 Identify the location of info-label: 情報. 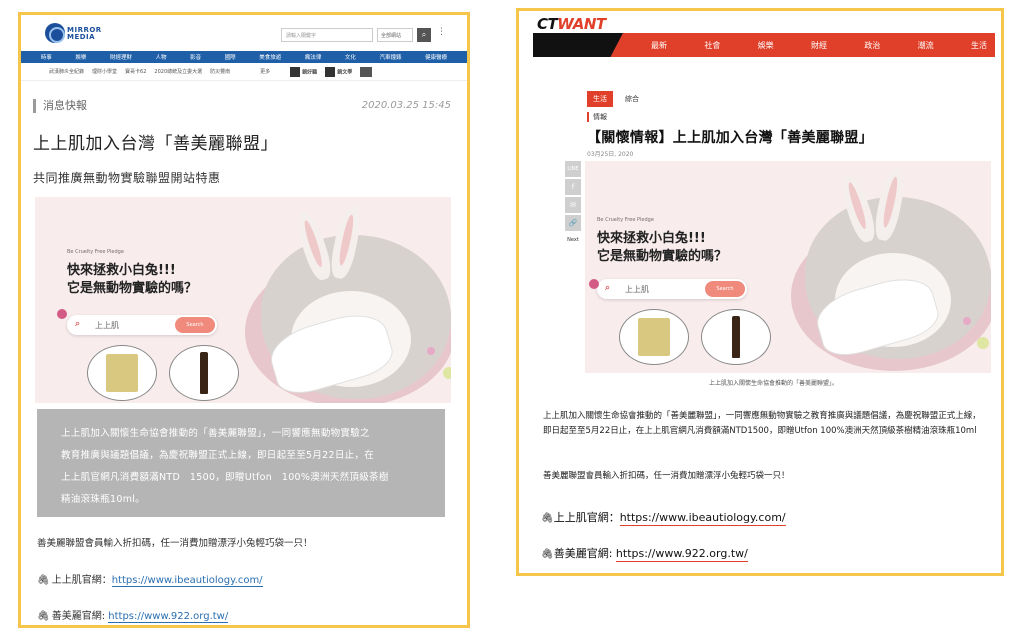
(597, 117).